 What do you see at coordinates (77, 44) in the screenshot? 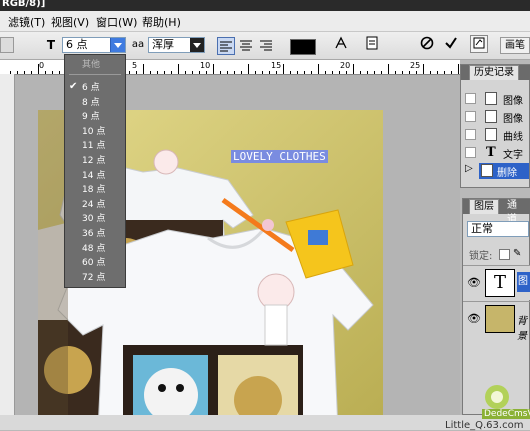
I see `font-size-value: 6 点` at bounding box center [77, 44].